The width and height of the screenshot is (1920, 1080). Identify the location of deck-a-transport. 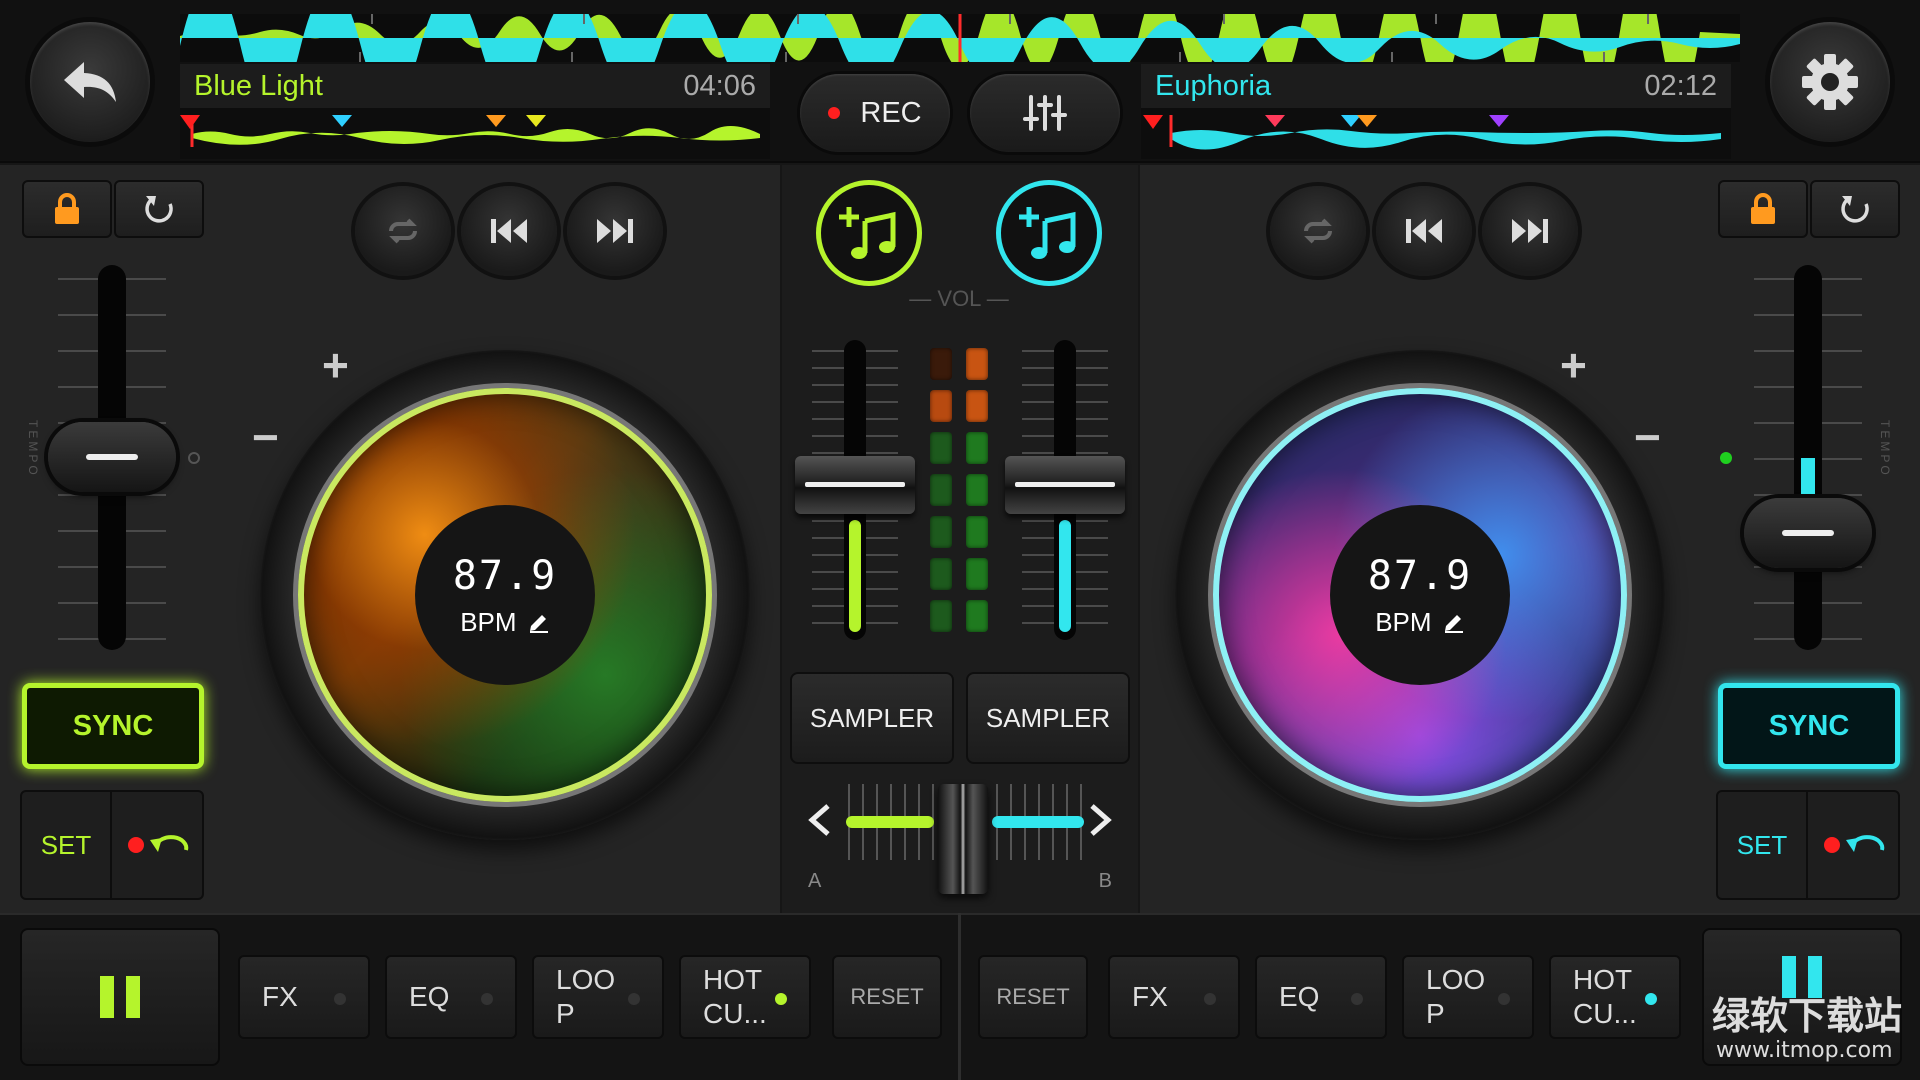
(509, 231).